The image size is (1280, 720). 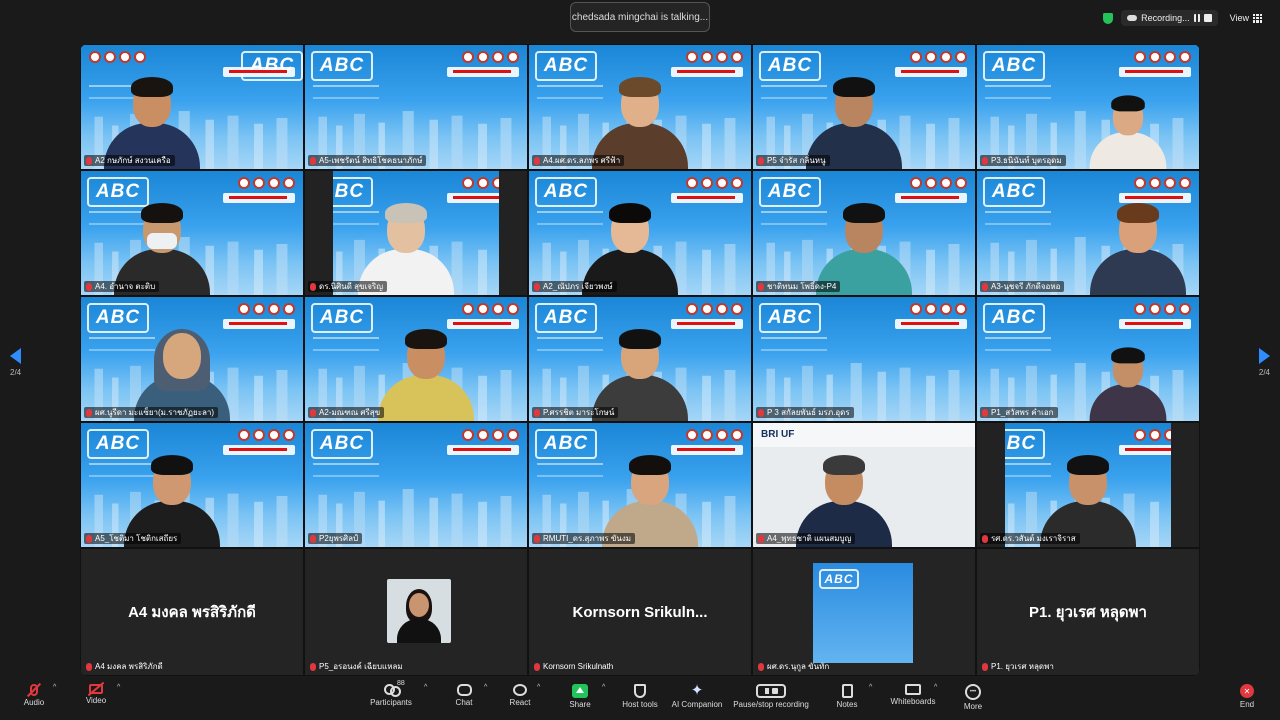 What do you see at coordinates (1014, 192) in the screenshot?
I see `abc-logo: ABC` at bounding box center [1014, 192].